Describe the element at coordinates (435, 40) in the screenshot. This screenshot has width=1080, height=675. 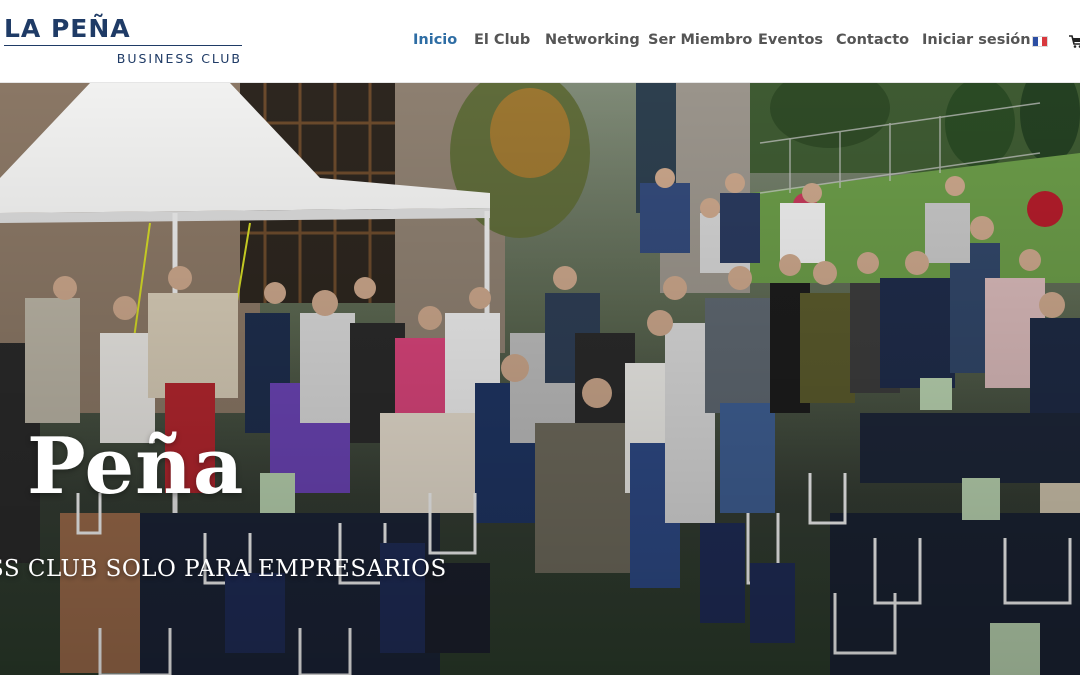
I see `nav-inicio: Inicio` at that location.